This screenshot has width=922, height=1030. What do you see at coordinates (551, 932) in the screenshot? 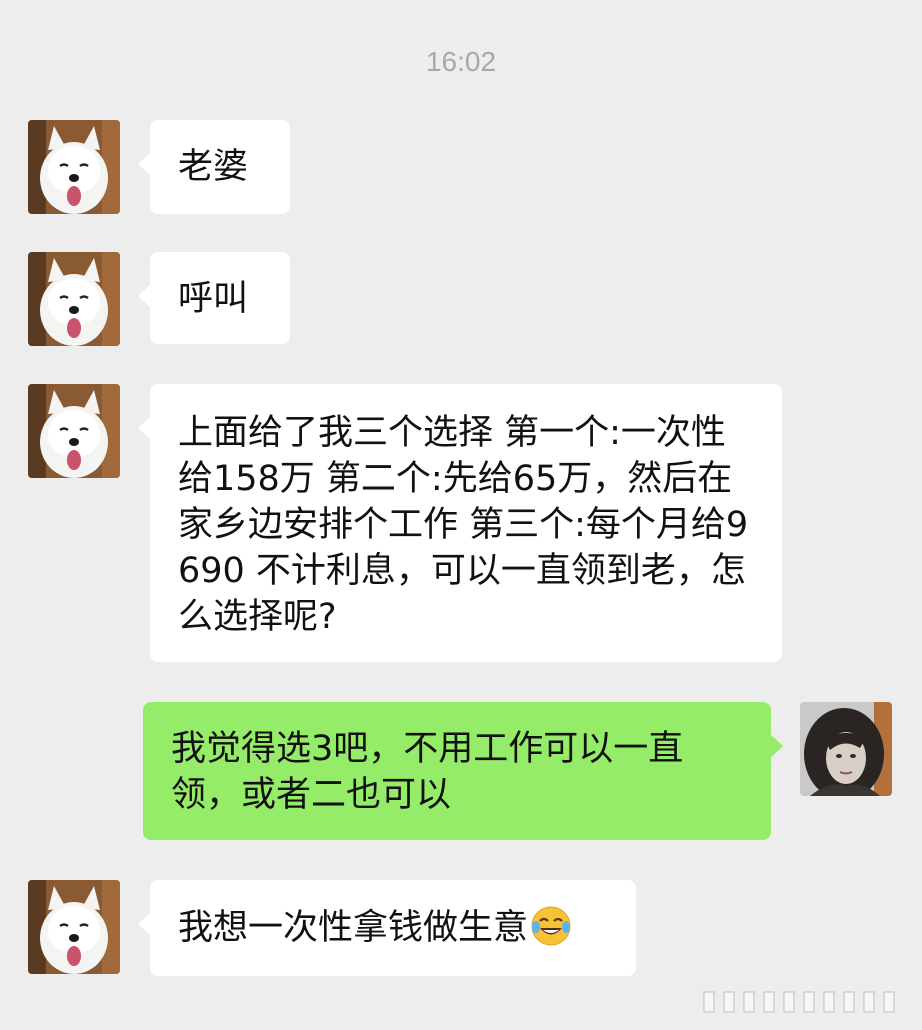
I see `crying-laughing-emoji-icon` at bounding box center [551, 932].